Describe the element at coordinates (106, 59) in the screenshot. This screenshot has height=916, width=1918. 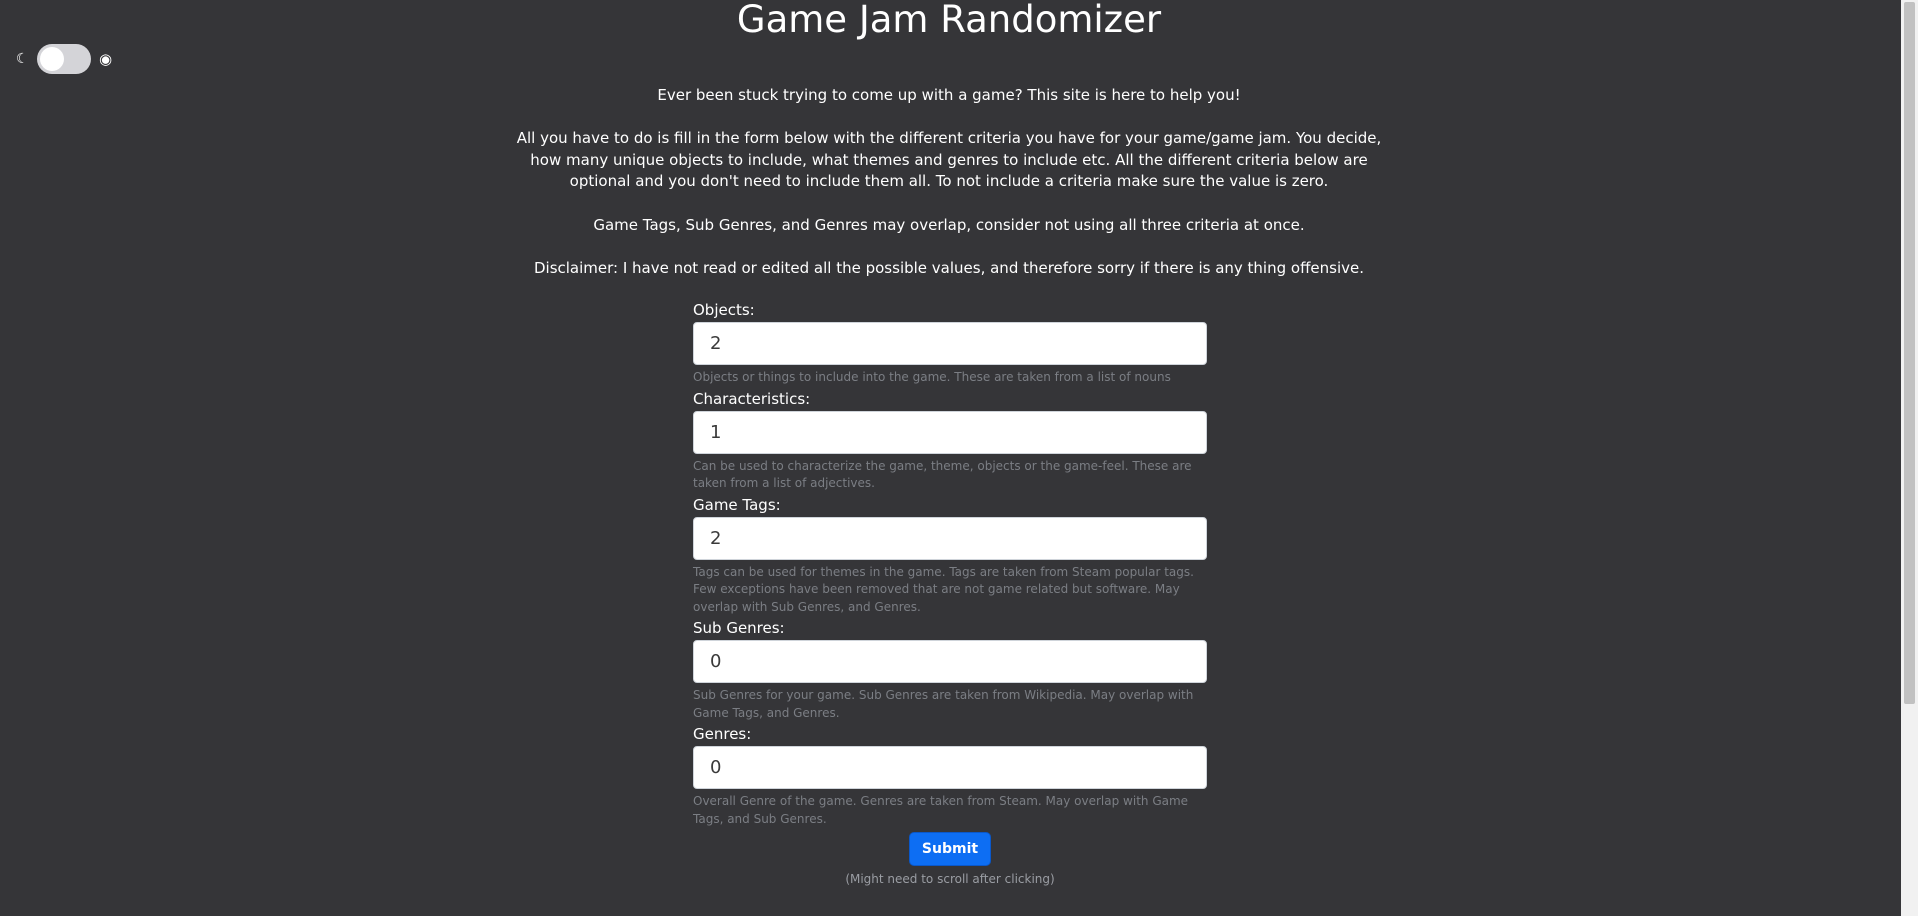
I see `sun-icon: ◉` at that location.